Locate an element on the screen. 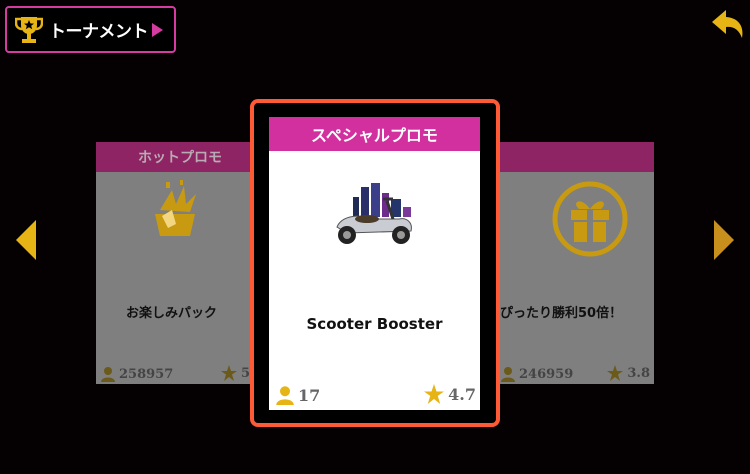 The height and width of the screenshot is (474, 750). card-title: Scooter Booster is located at coordinates (374, 324).